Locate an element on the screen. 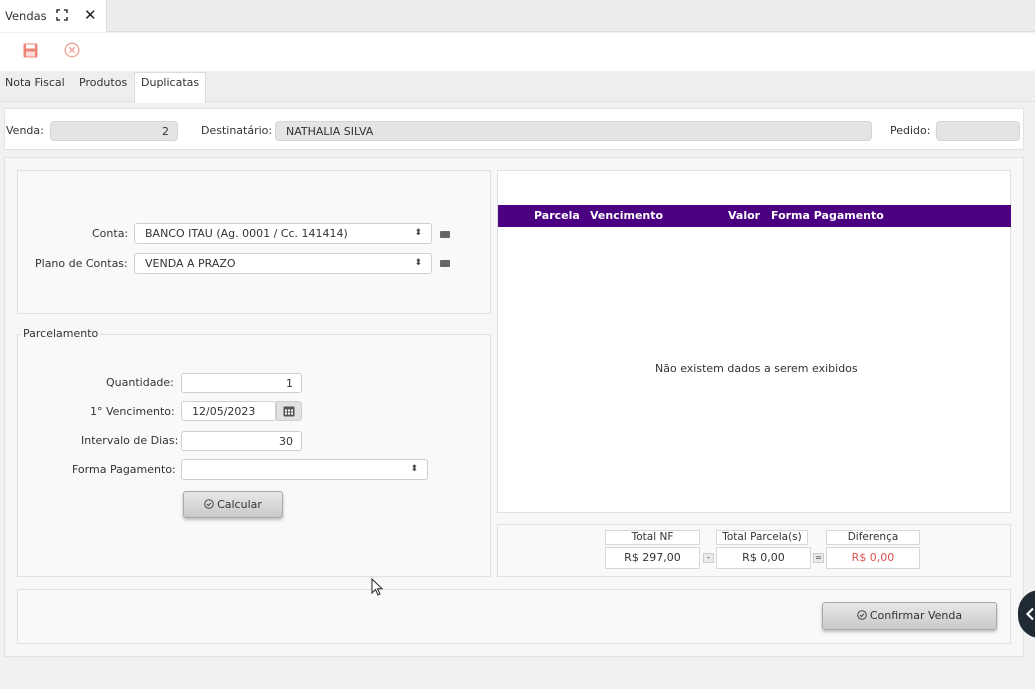 The height and width of the screenshot is (689, 1035). quantidade-input: 1 is located at coordinates (241, 383).